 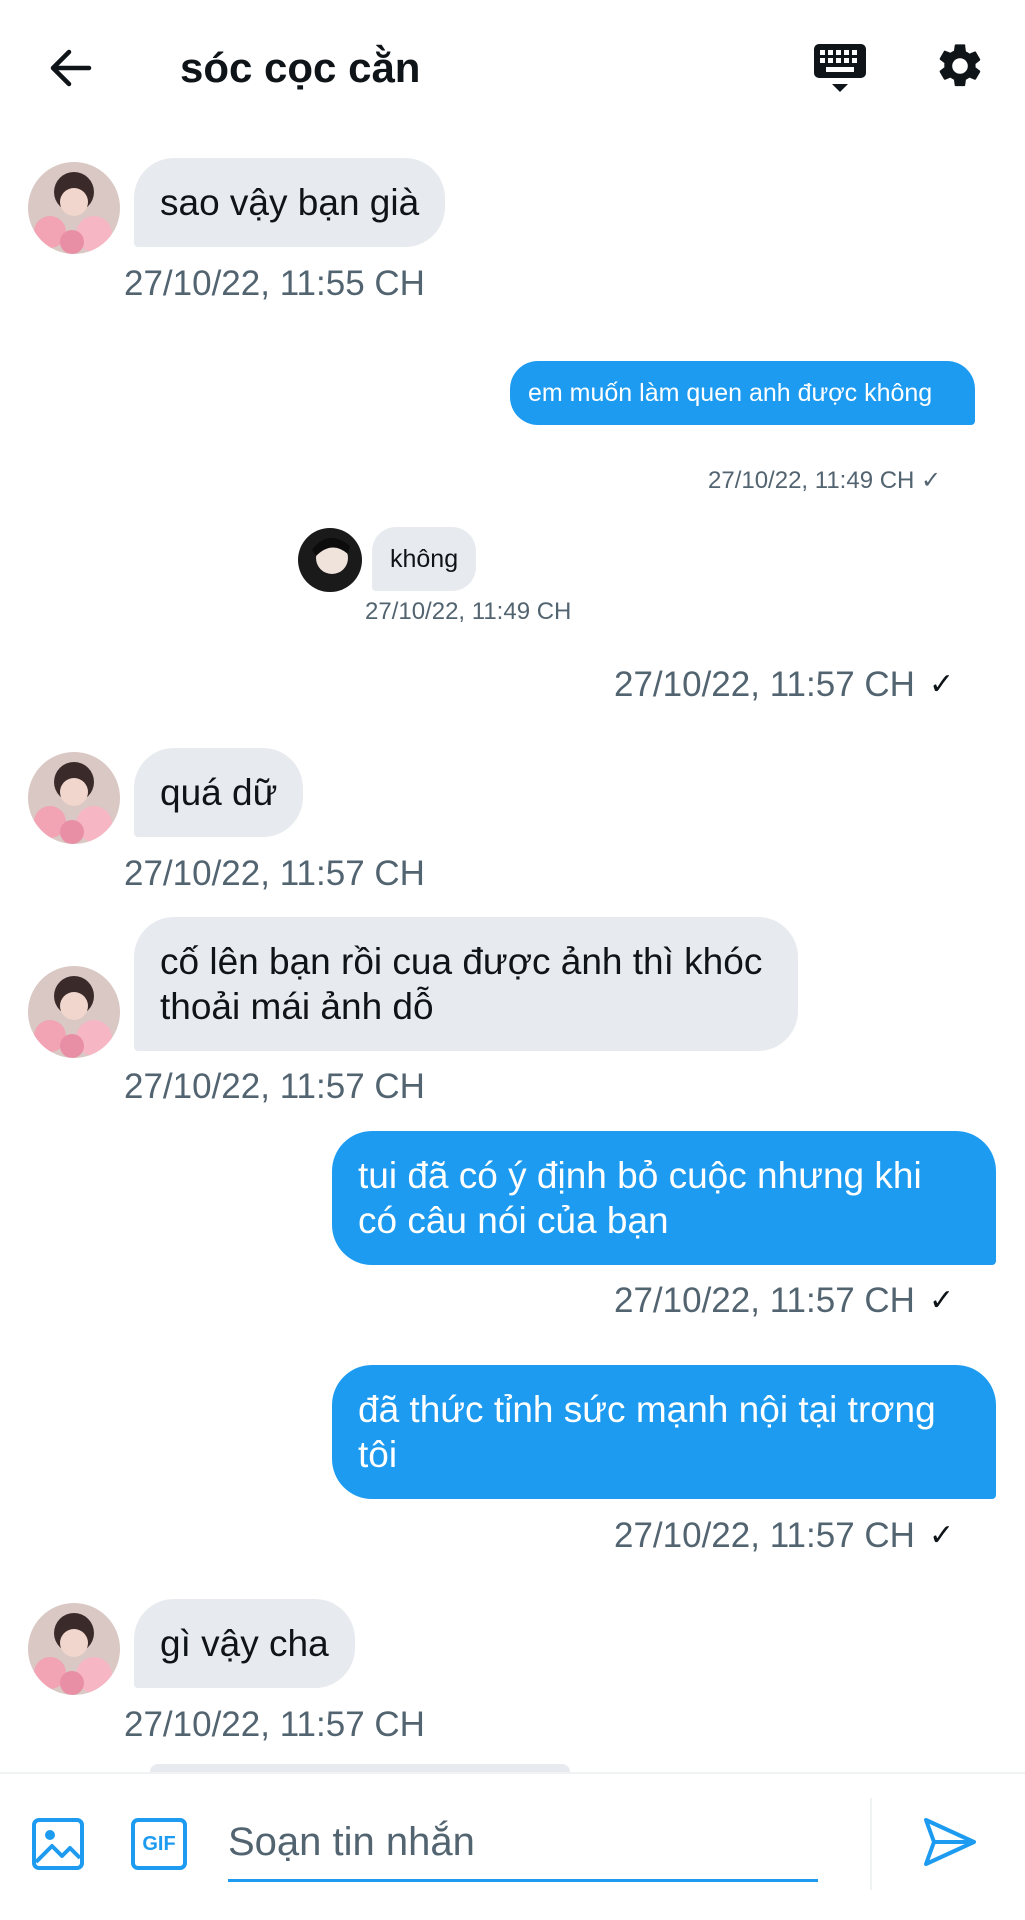 I want to click on keyboard-button, so click(x=845, y=70).